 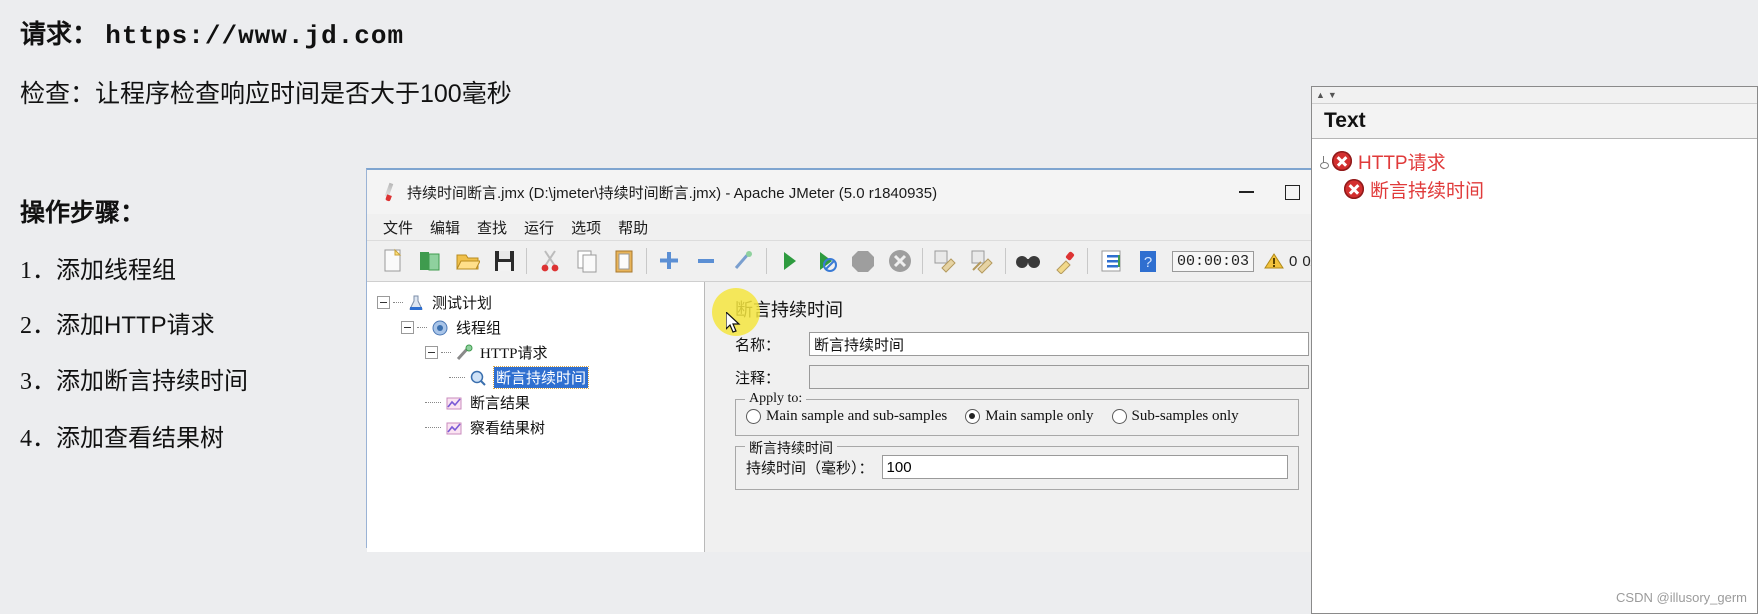 I want to click on status-indicators: 0 0/, so click(x=1289, y=261).